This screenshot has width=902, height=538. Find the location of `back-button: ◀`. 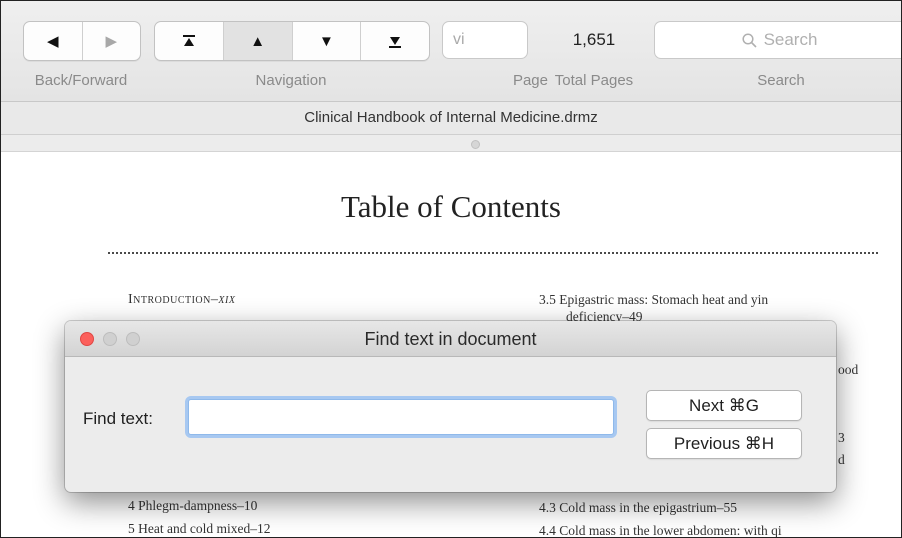

back-button: ◀ is located at coordinates (53, 41).